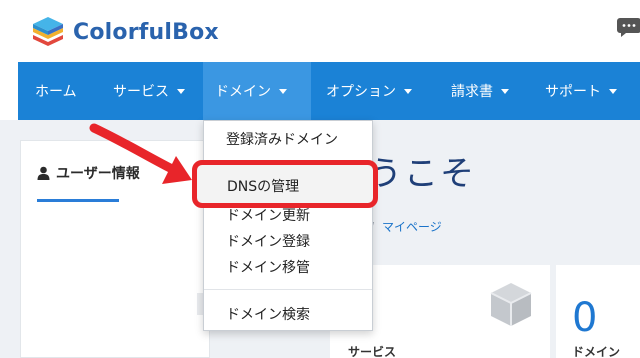  What do you see at coordinates (243, 92) in the screenshot?
I see `nav-label: ドメイン` at bounding box center [243, 92].